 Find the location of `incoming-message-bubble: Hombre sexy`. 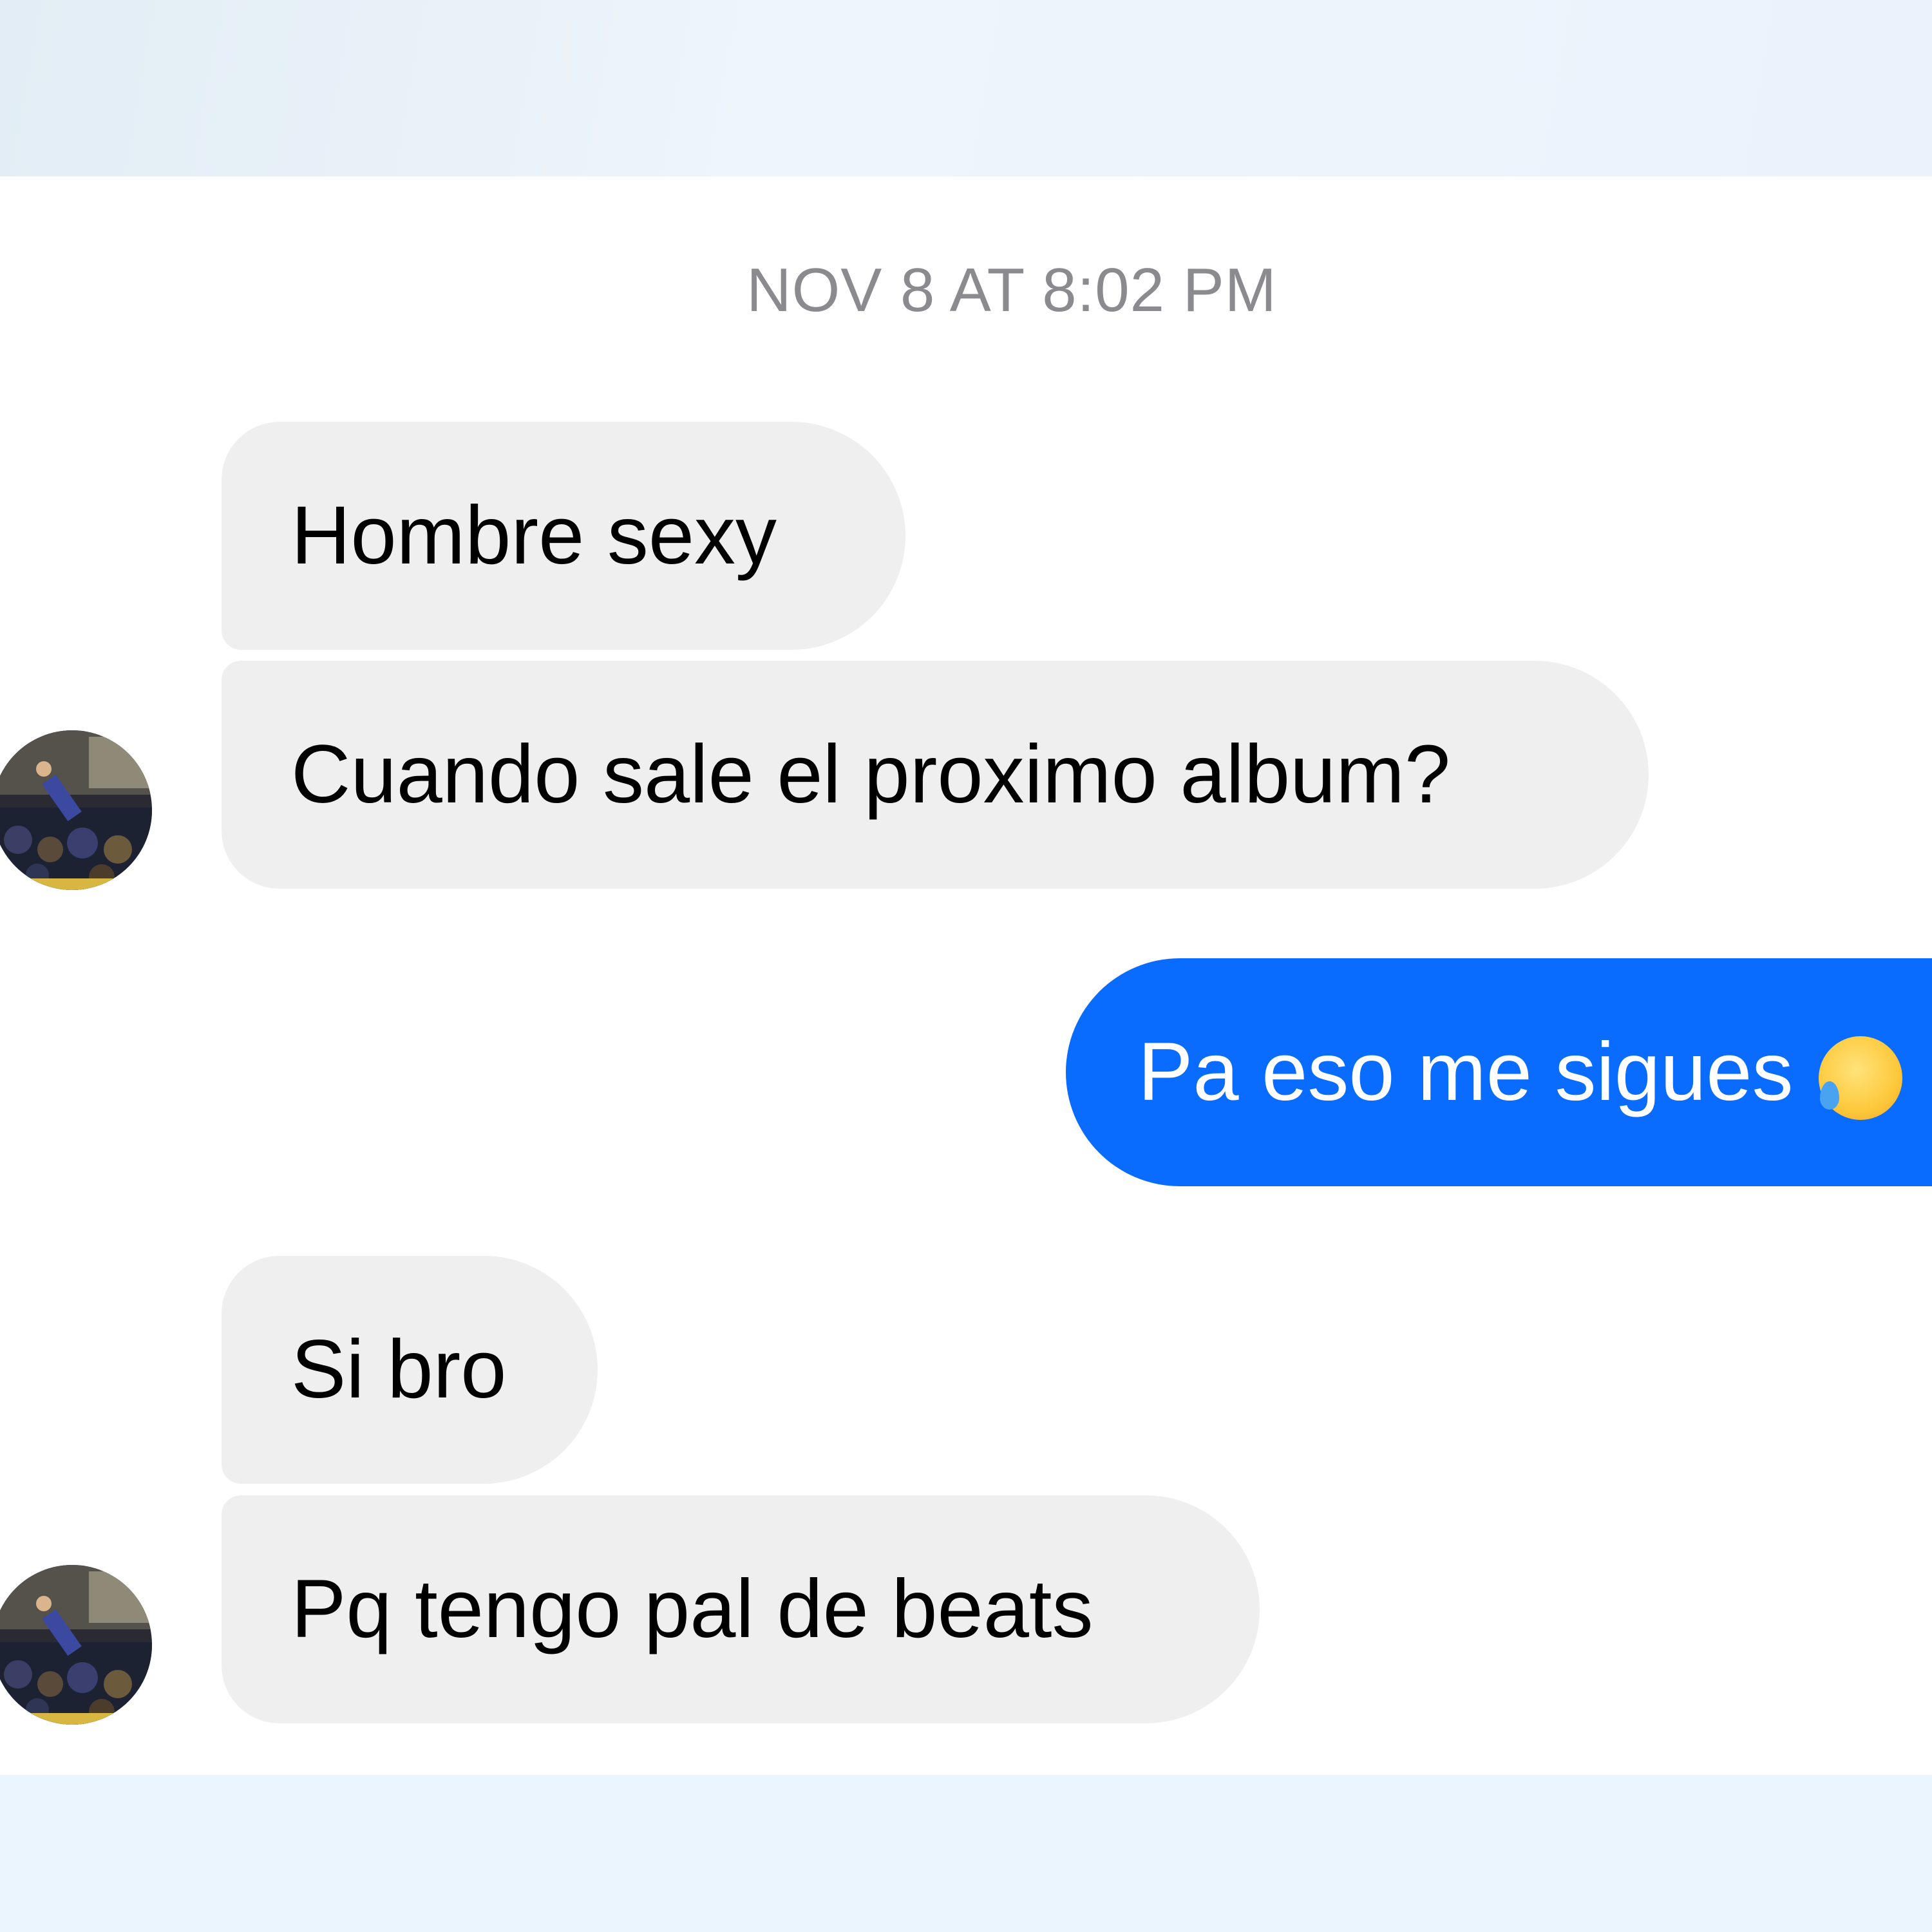

incoming-message-bubble: Hombre sexy is located at coordinates (563, 536).